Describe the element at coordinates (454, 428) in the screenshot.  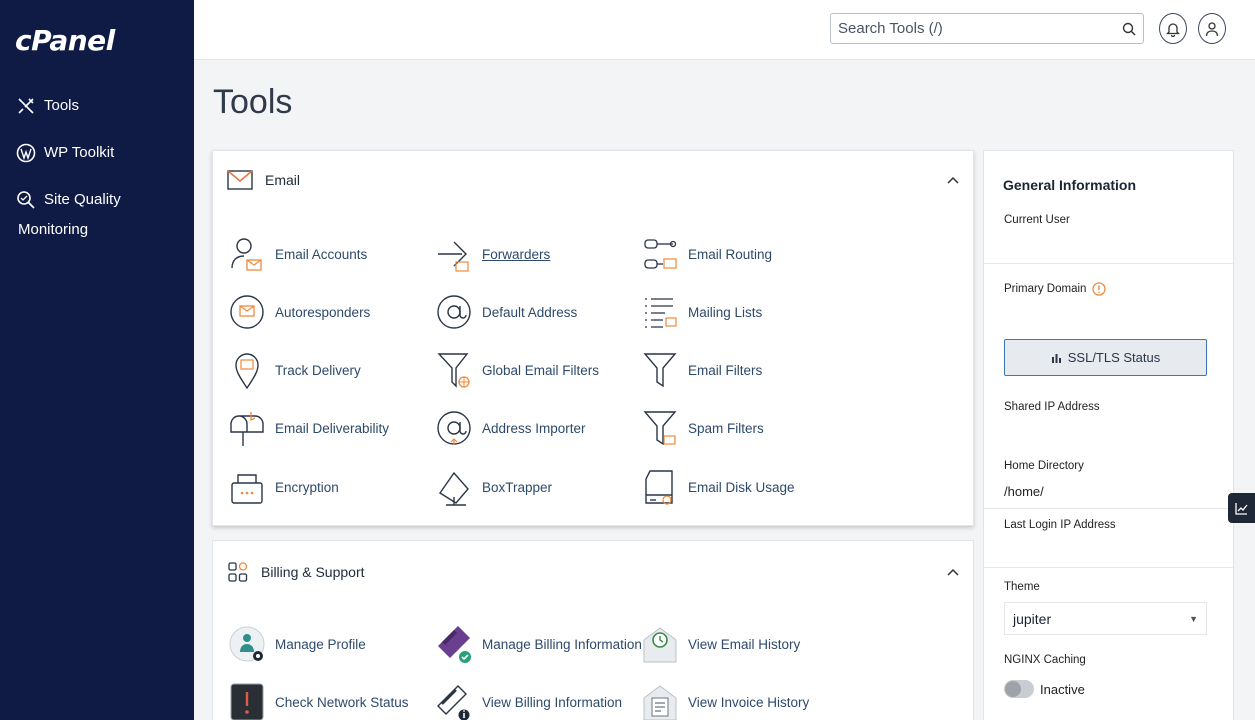
I see `address-importer-icon` at that location.